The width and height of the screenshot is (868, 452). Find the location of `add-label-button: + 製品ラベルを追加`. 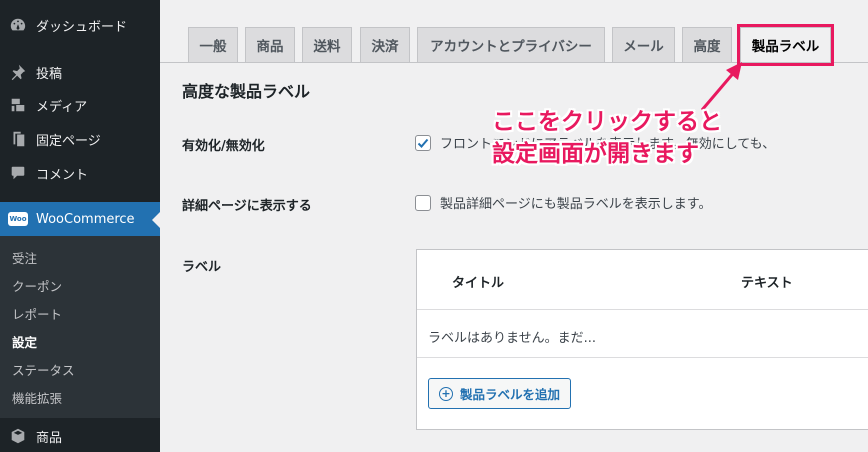

add-label-button: + 製品ラベルを追加 is located at coordinates (500, 393).